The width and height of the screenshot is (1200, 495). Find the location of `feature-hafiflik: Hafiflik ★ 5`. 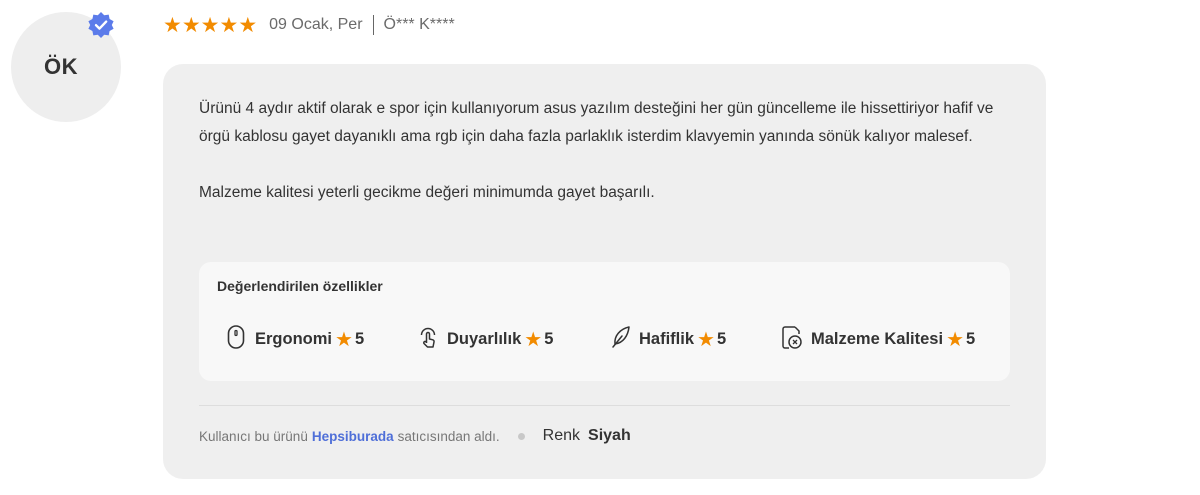

feature-hafiflik: Hafiflik ★ 5 is located at coordinates (695, 339).